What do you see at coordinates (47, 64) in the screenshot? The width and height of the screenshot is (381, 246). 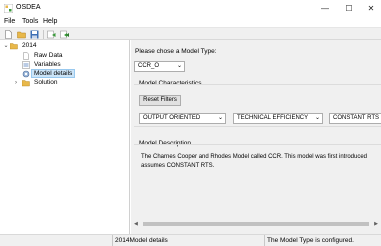 I see `tree-item-label: Variables` at bounding box center [47, 64].